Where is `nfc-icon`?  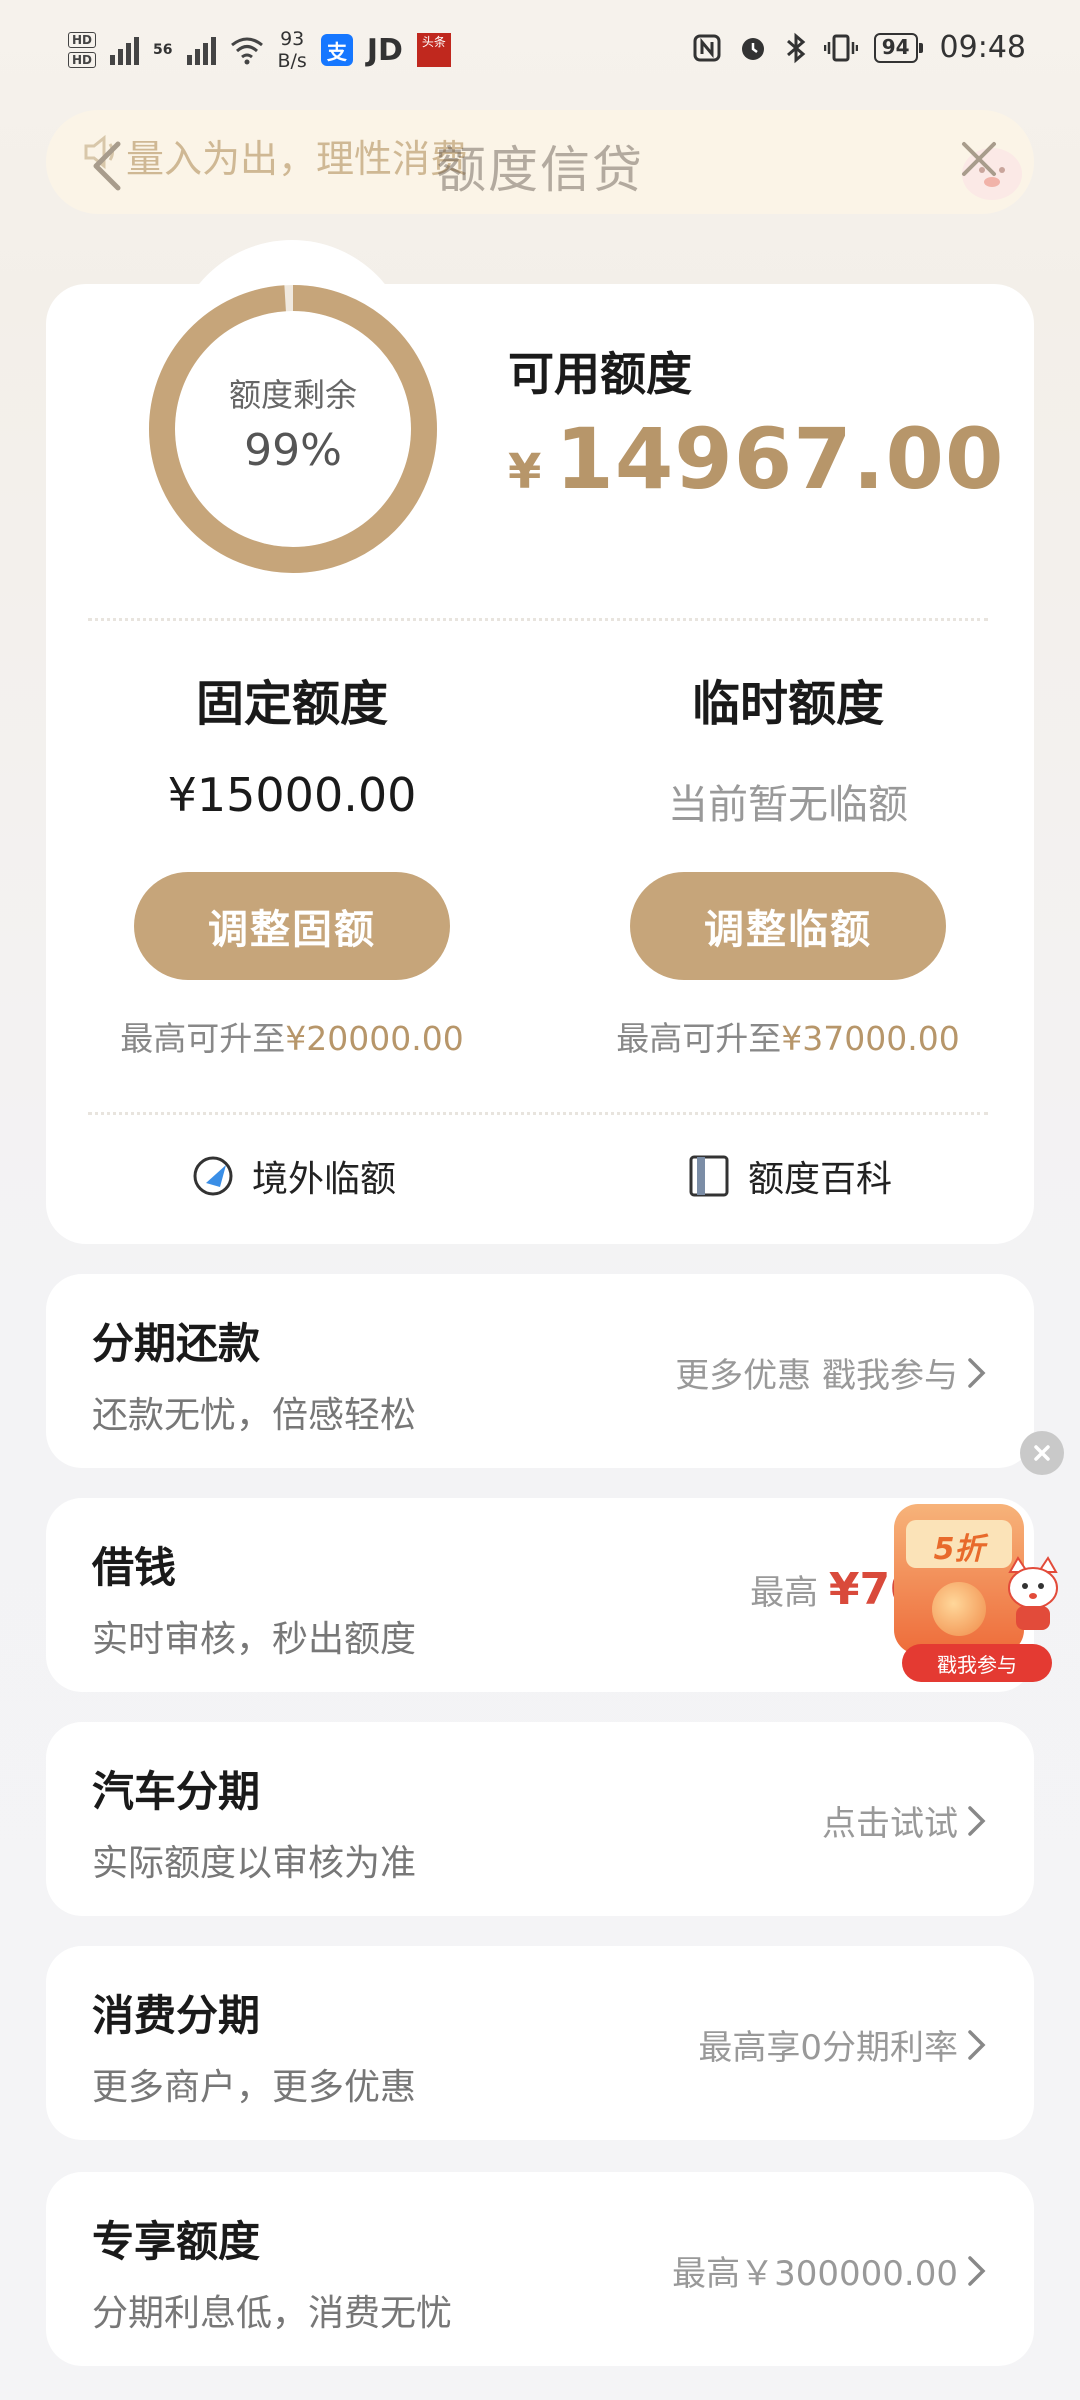 nfc-icon is located at coordinates (707, 47).